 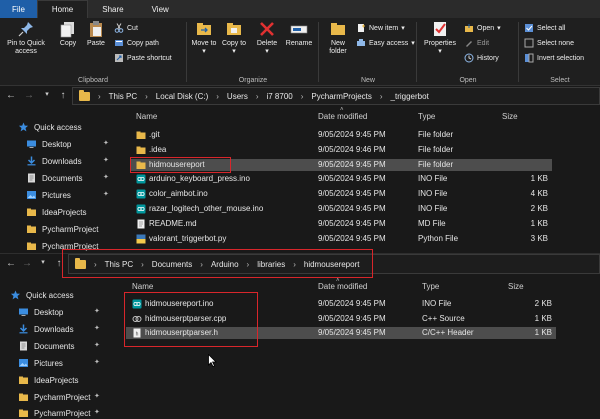 What do you see at coordinates (271, 264) in the screenshot?
I see `breadcrumb-item: libraries` at bounding box center [271, 264].